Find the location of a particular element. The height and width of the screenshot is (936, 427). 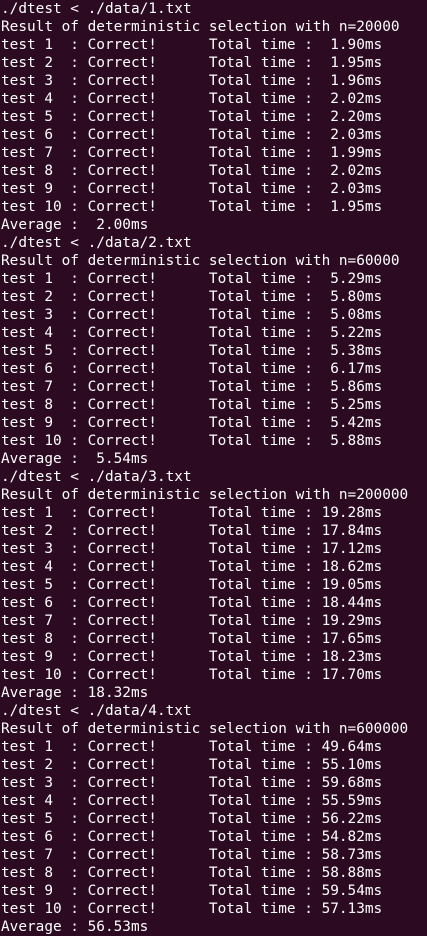

test-result-line: test 4 : Correct! Total time : 18.62ms is located at coordinates (192, 567).